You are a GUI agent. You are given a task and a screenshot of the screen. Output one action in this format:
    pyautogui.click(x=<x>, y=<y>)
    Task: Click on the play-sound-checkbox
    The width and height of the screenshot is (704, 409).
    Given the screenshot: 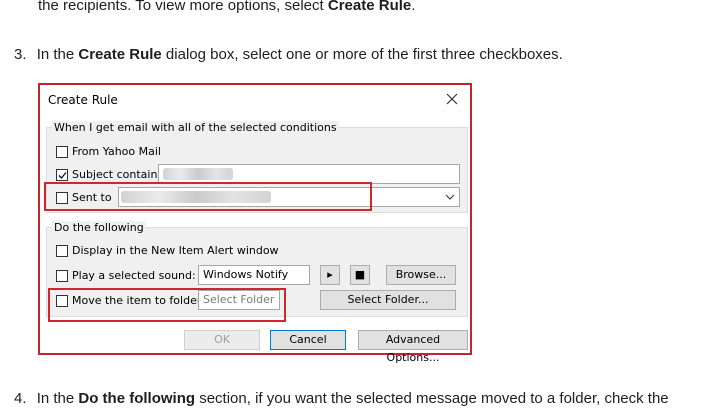 What is the action you would take?
    pyautogui.click(x=62, y=275)
    